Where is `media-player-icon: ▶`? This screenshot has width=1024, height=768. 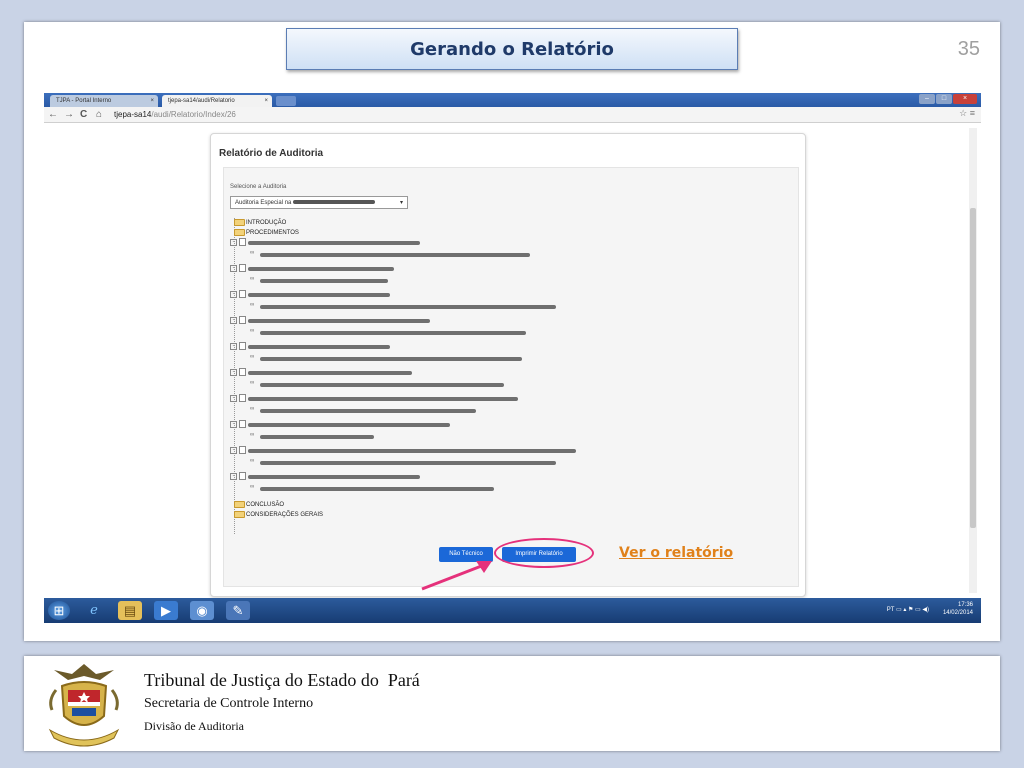 media-player-icon: ▶ is located at coordinates (166, 610).